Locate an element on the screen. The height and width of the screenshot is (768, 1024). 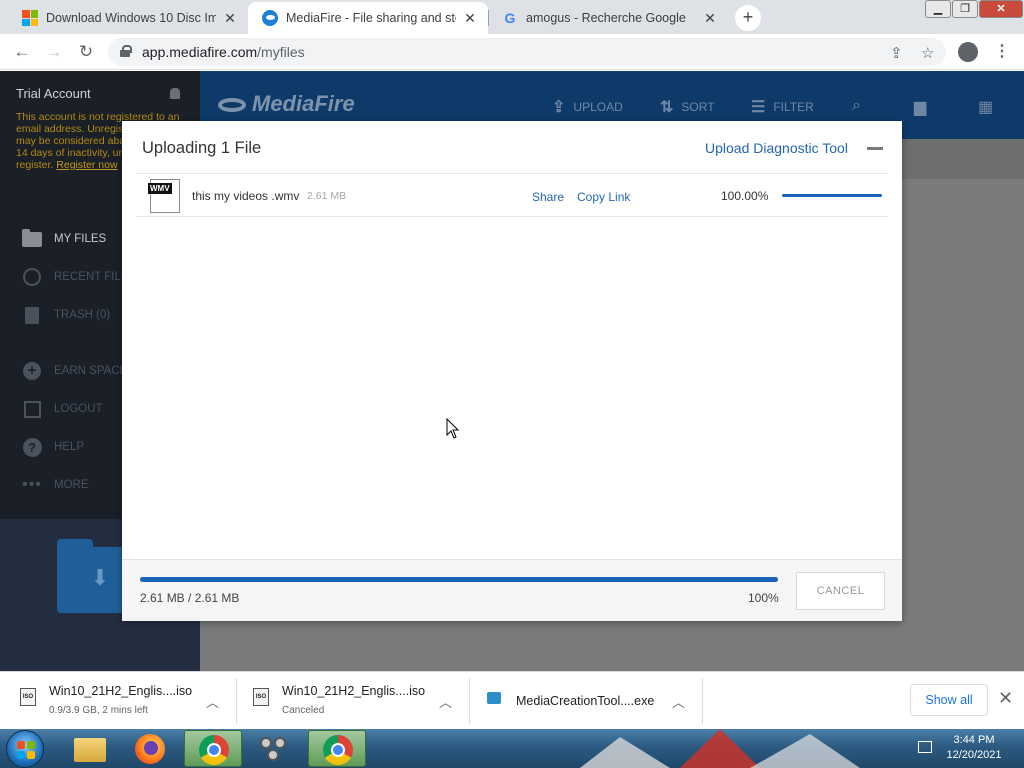
exe-file-icon is located at coordinates (494, 698).